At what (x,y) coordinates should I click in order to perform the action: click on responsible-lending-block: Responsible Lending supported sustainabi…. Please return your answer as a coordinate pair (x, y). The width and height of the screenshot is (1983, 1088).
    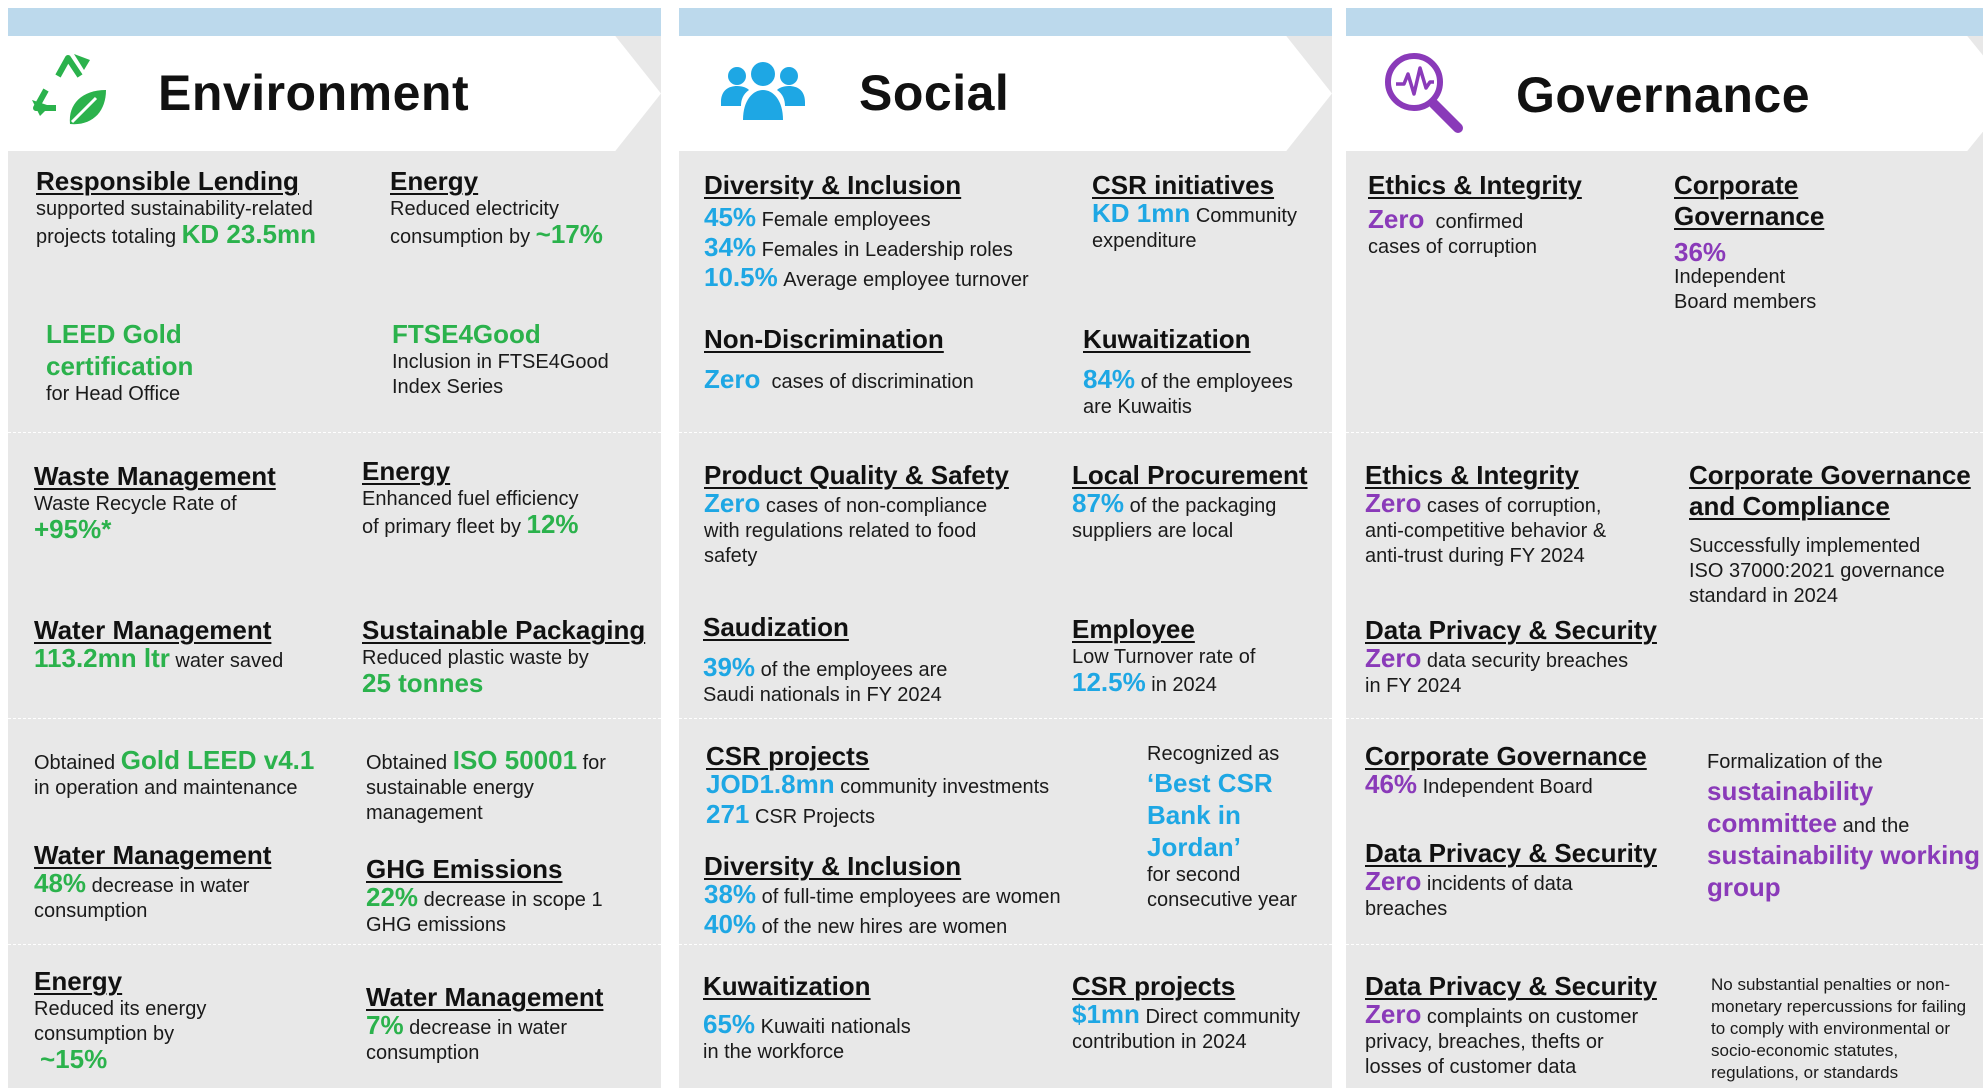
    Looking at the image, I should click on (176, 208).